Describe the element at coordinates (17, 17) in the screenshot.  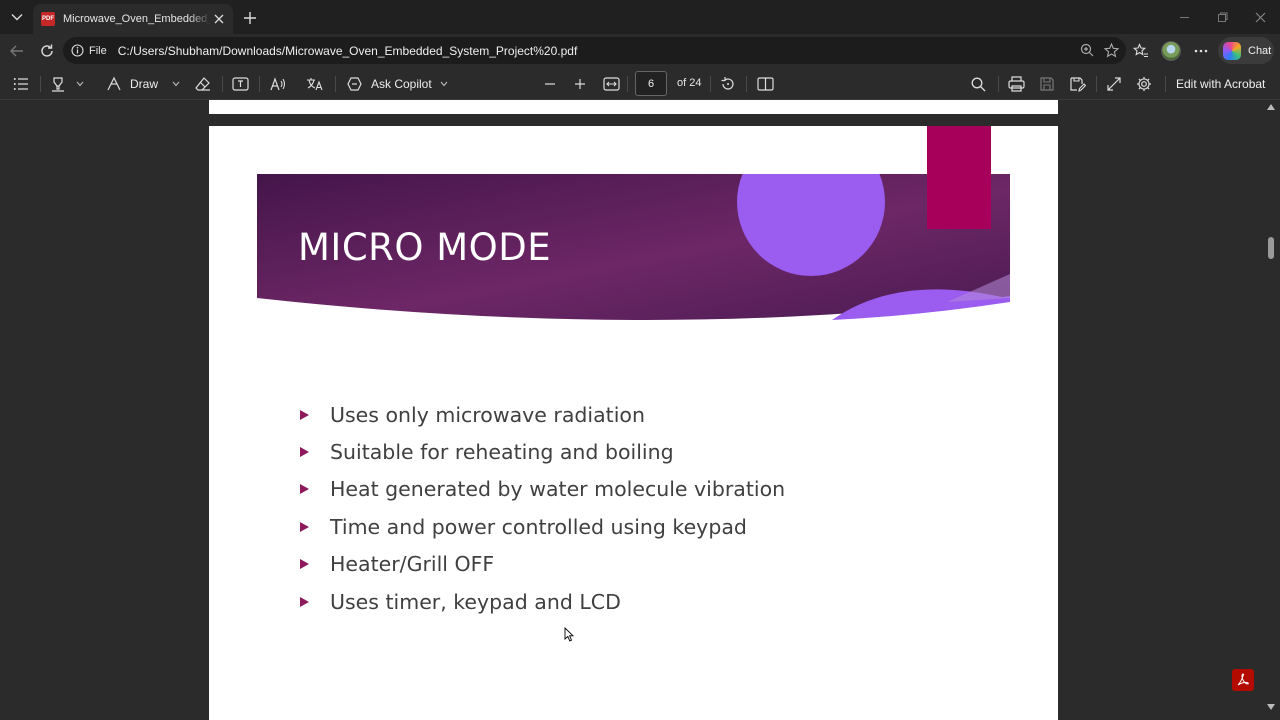
I see `tab-actions-menu-button` at that location.